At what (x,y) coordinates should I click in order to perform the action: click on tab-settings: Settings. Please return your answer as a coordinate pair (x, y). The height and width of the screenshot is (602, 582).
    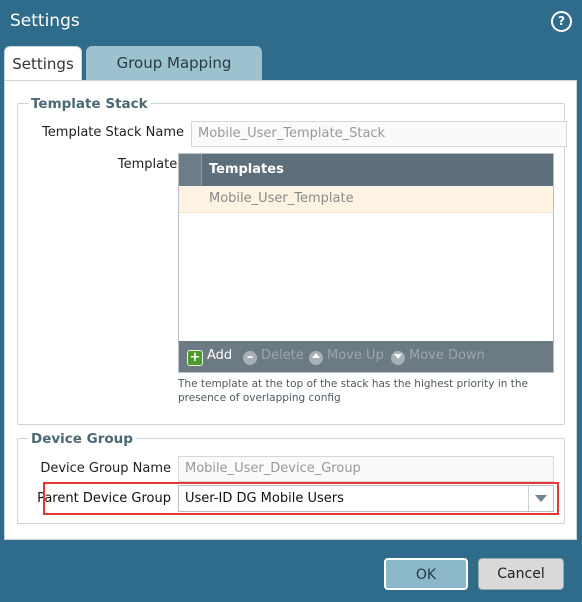
    Looking at the image, I should click on (43, 63).